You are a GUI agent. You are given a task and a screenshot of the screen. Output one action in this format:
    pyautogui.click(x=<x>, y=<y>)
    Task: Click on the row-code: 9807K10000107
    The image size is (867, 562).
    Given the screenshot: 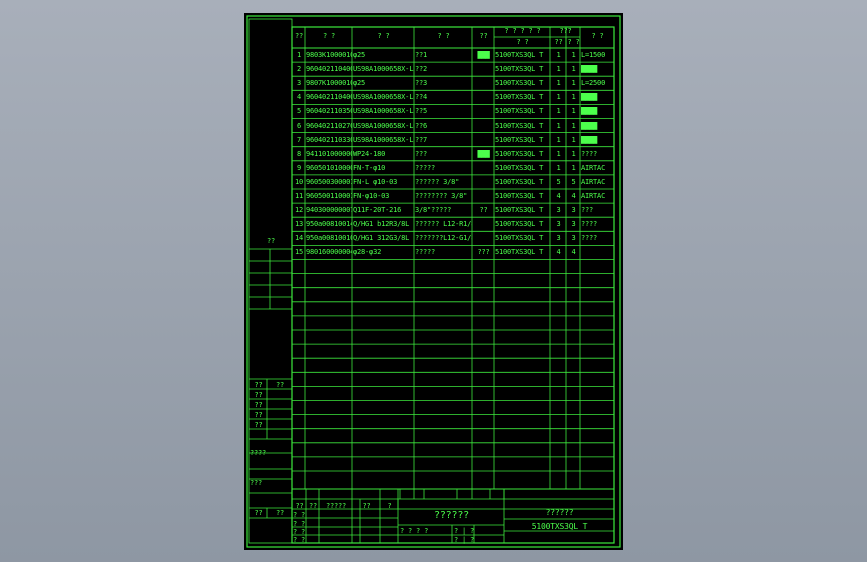 What is the action you would take?
    pyautogui.click(x=329, y=83)
    